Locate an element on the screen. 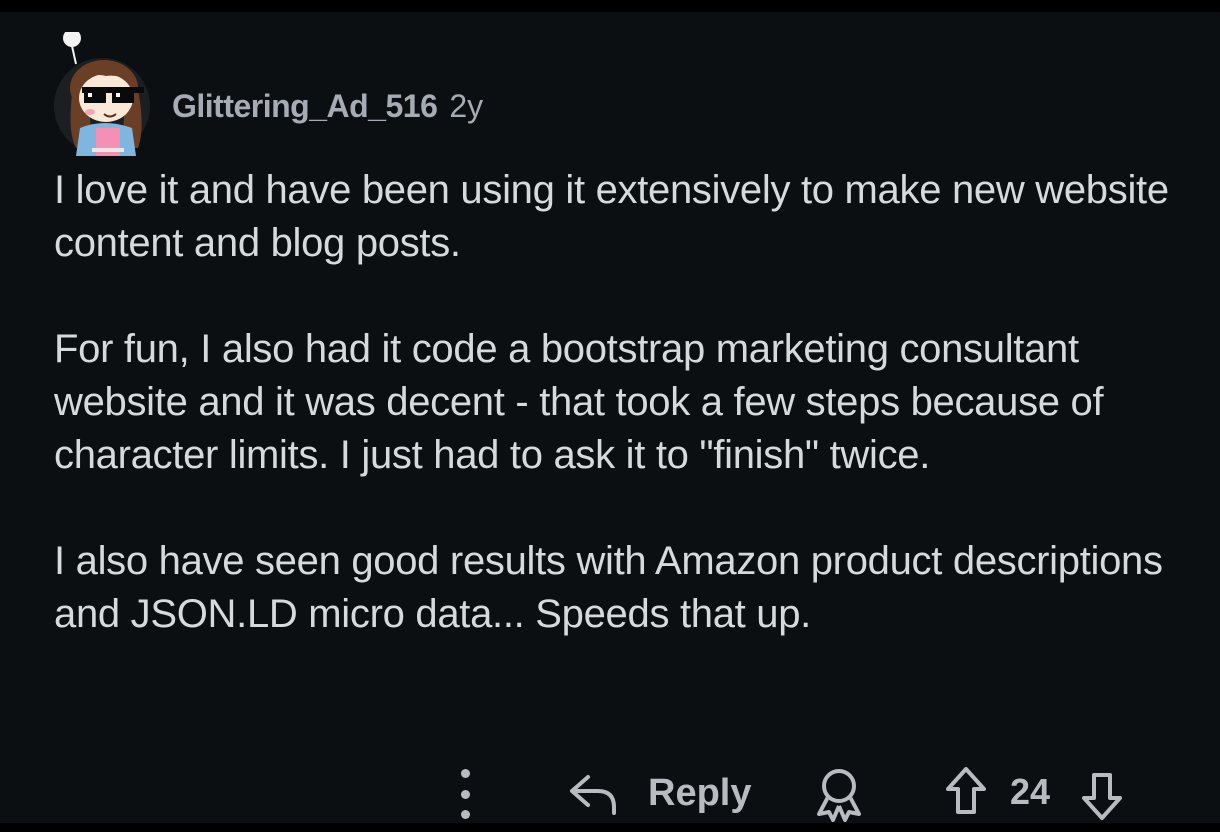 Image resolution: width=1220 pixels, height=832 pixels. reply-button: Reply is located at coordinates (659, 793).